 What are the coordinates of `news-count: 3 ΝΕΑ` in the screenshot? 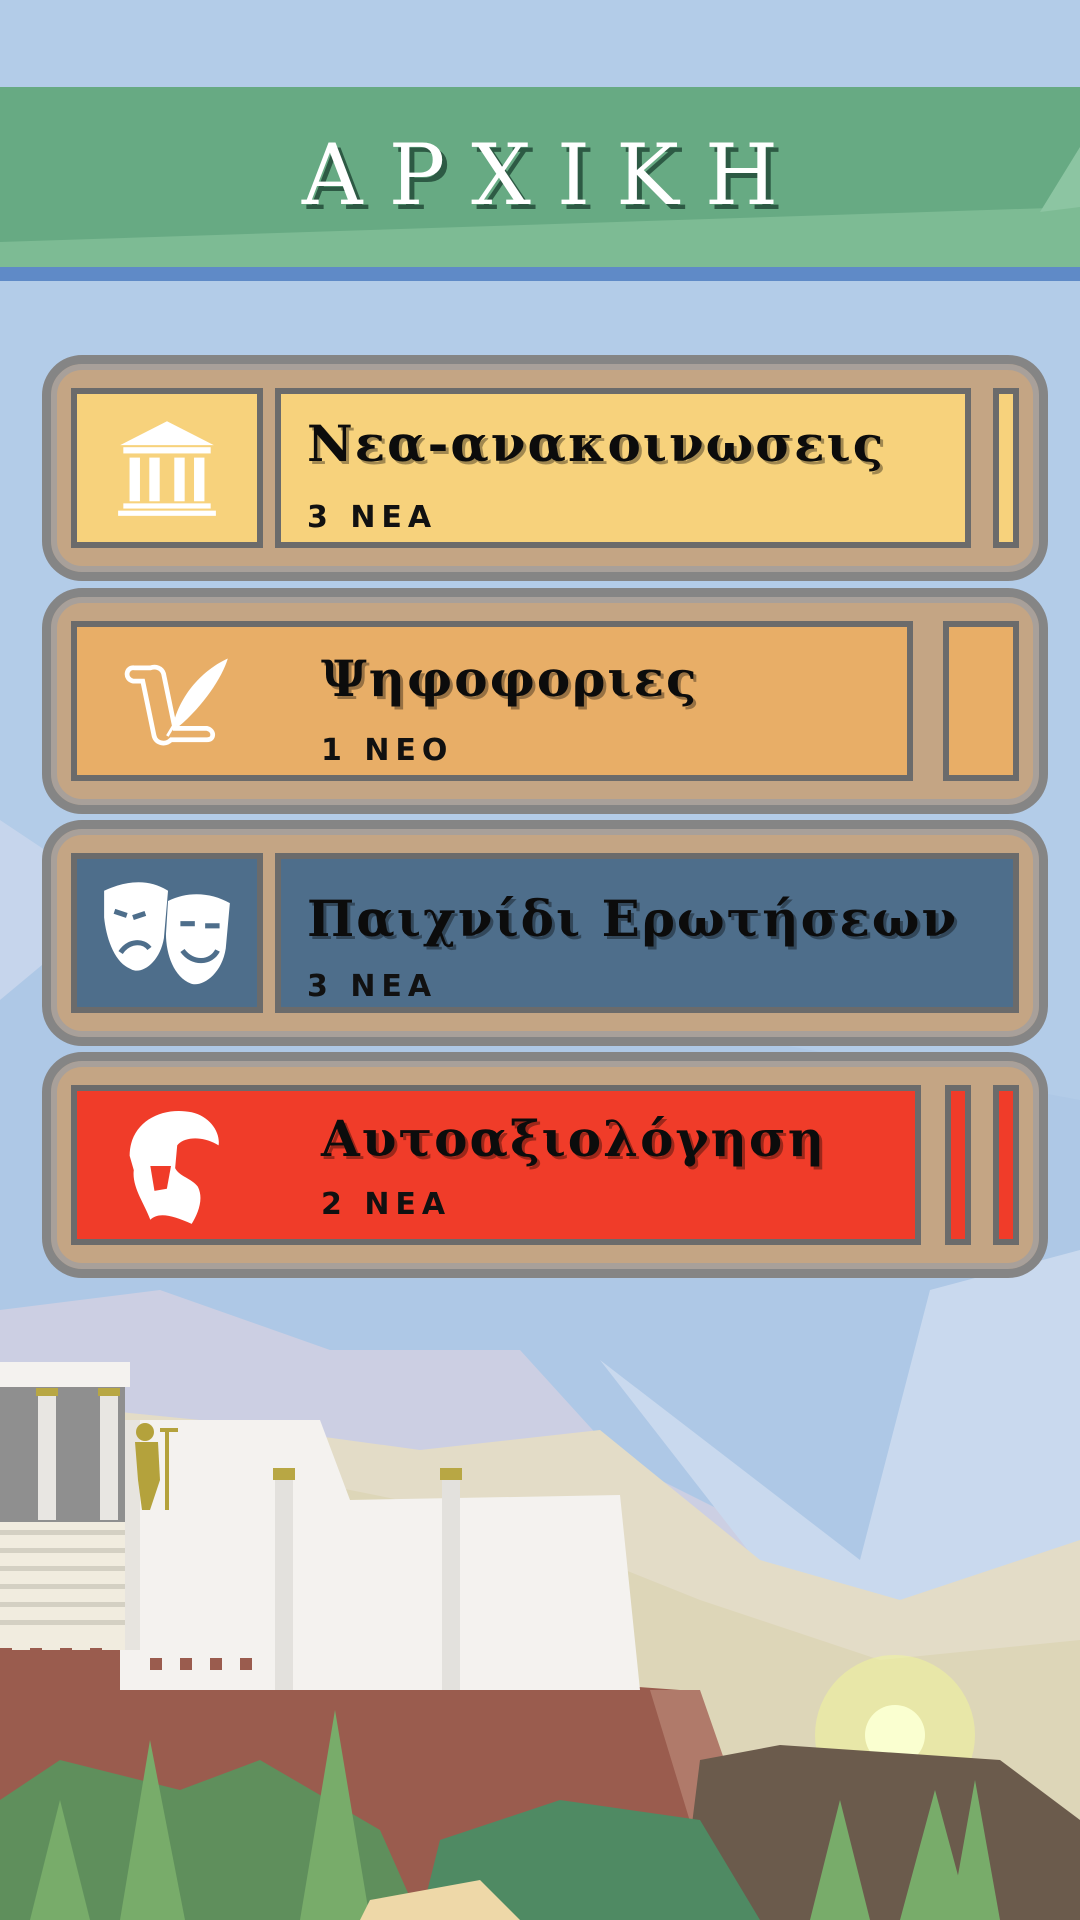 It's located at (372, 517).